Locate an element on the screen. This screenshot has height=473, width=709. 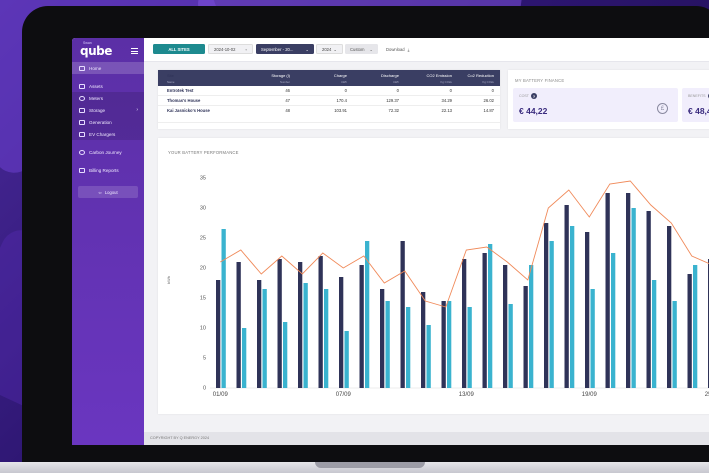
discharge-cell: 129.37 is located at coordinates (392, 100).